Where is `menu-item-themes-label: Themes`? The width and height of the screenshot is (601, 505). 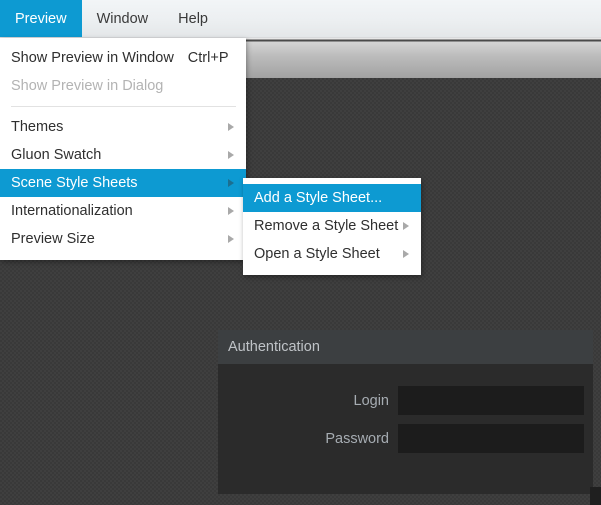 menu-item-themes-label: Themes is located at coordinates (37, 127).